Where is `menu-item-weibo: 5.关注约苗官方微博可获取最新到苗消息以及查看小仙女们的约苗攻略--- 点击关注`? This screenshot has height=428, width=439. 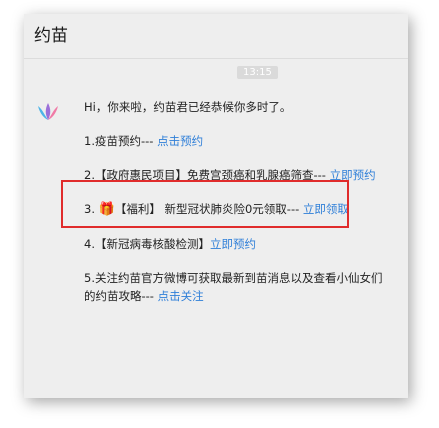 menu-item-weibo: 5.关注约苗官方微博可获取最新到苗消息以及查看小仙女们的约苗攻略--- 点击关注 is located at coordinates (234, 287).